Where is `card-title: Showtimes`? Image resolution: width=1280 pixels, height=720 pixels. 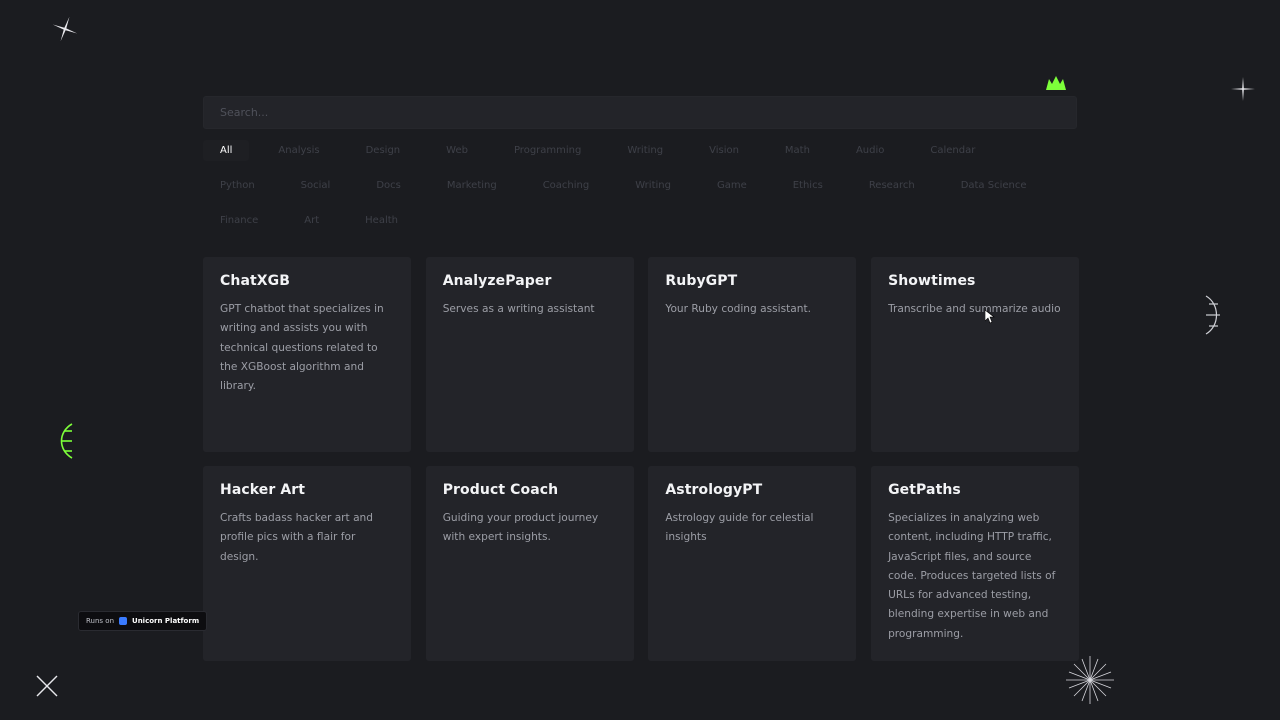 card-title: Showtimes is located at coordinates (932, 281).